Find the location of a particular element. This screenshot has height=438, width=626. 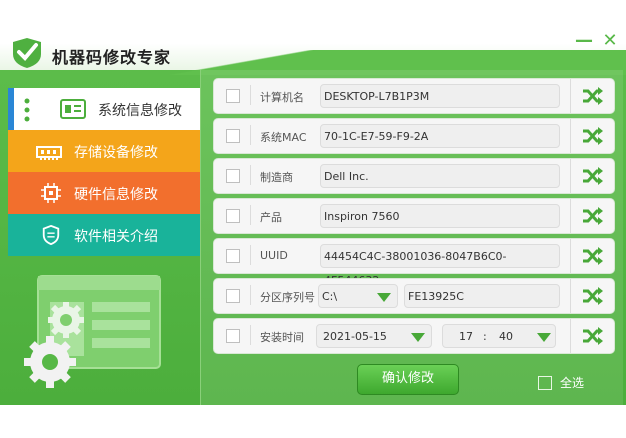

uuid-row: UUID 44454C4C-38001036-8047B6C0-4F544632 is located at coordinates (414, 262).